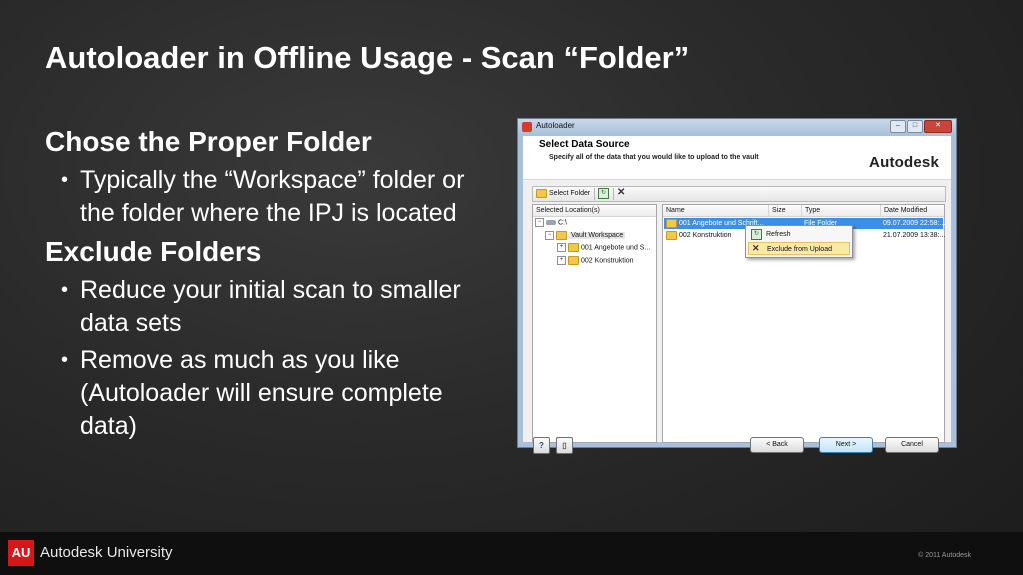 Image resolution: width=1023 pixels, height=575 pixels. I want to click on help-button: ?, so click(541, 445).